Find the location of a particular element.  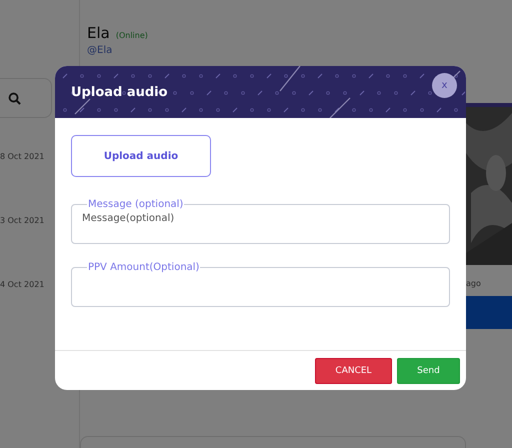

search-field is located at coordinates (26, 98).